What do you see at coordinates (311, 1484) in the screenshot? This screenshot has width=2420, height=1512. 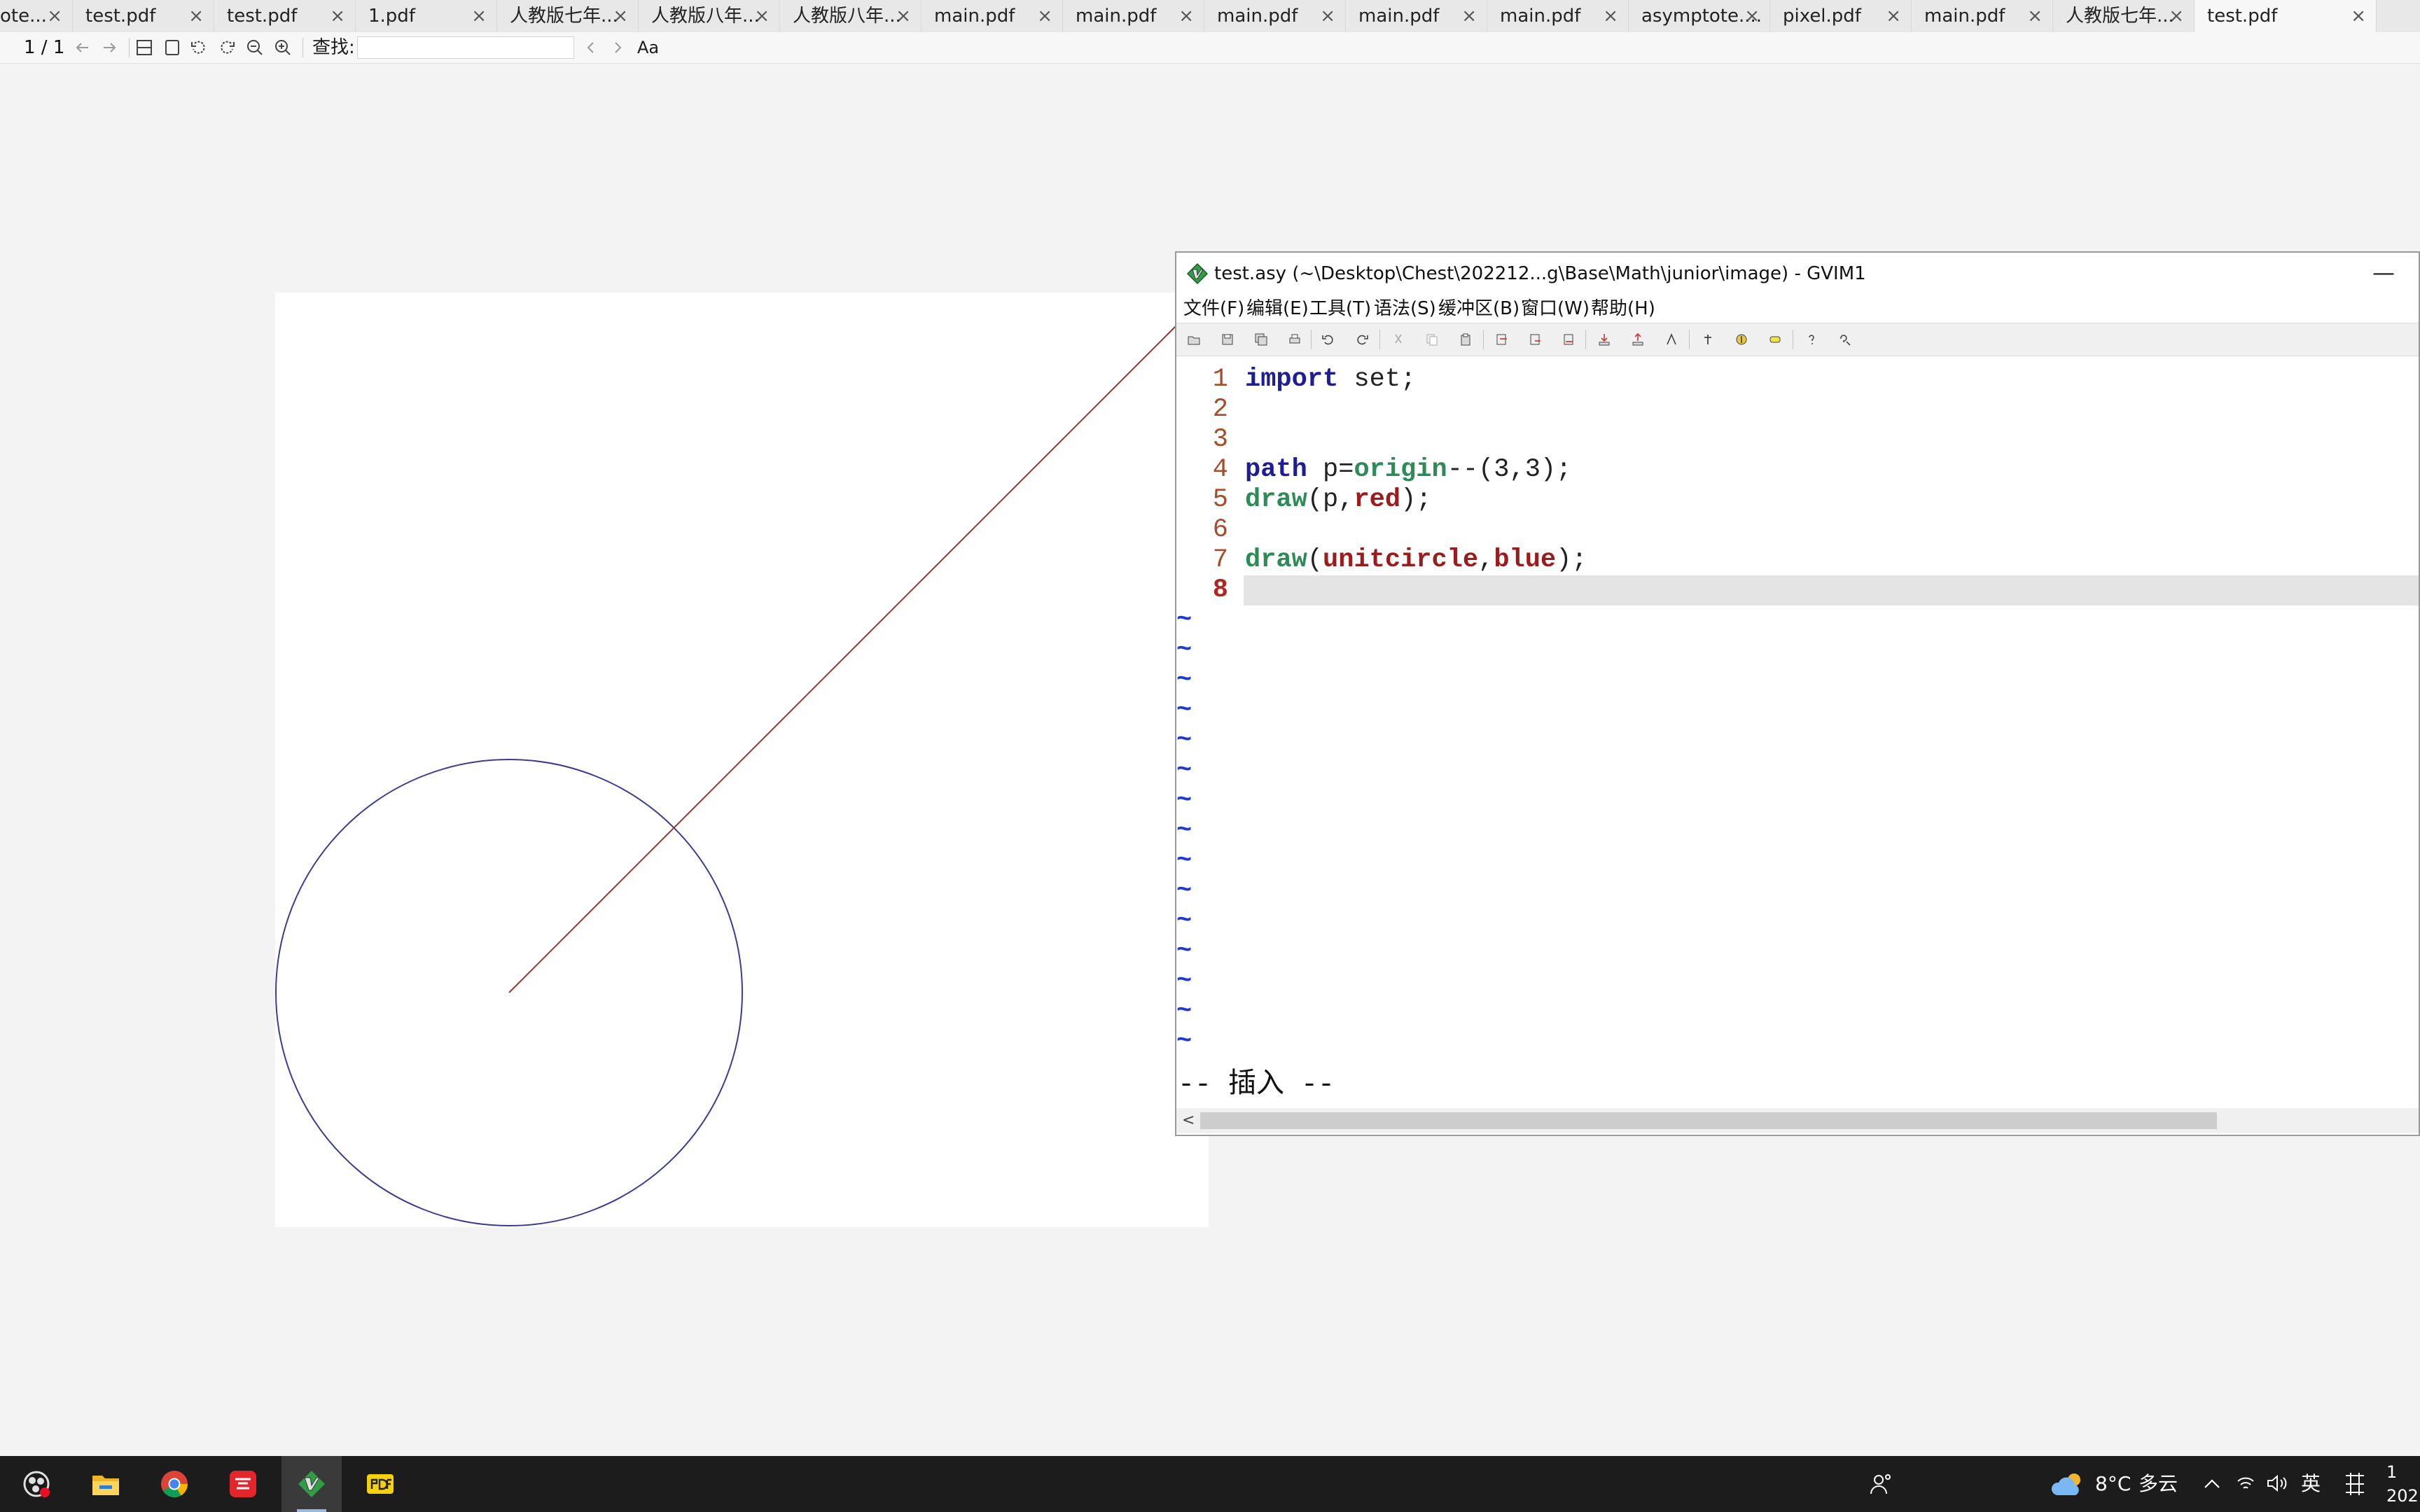 I see `taskbar-gvim` at bounding box center [311, 1484].